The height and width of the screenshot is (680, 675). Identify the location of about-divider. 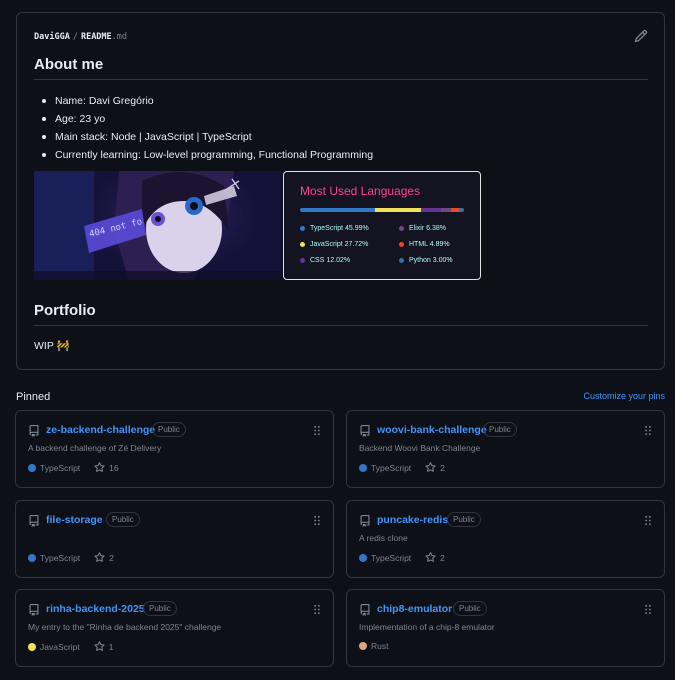
(341, 79).